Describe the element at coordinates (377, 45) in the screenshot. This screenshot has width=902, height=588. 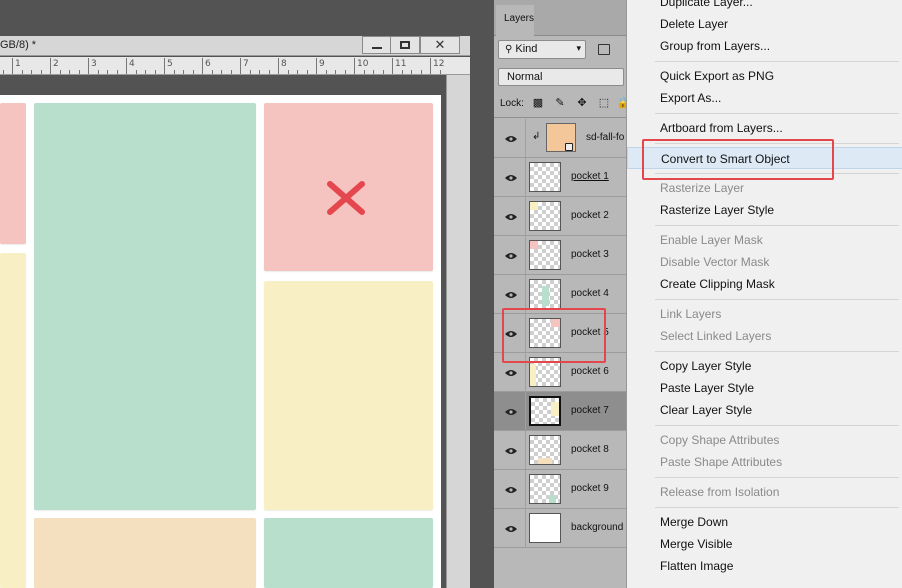
I see `minimize-button` at that location.